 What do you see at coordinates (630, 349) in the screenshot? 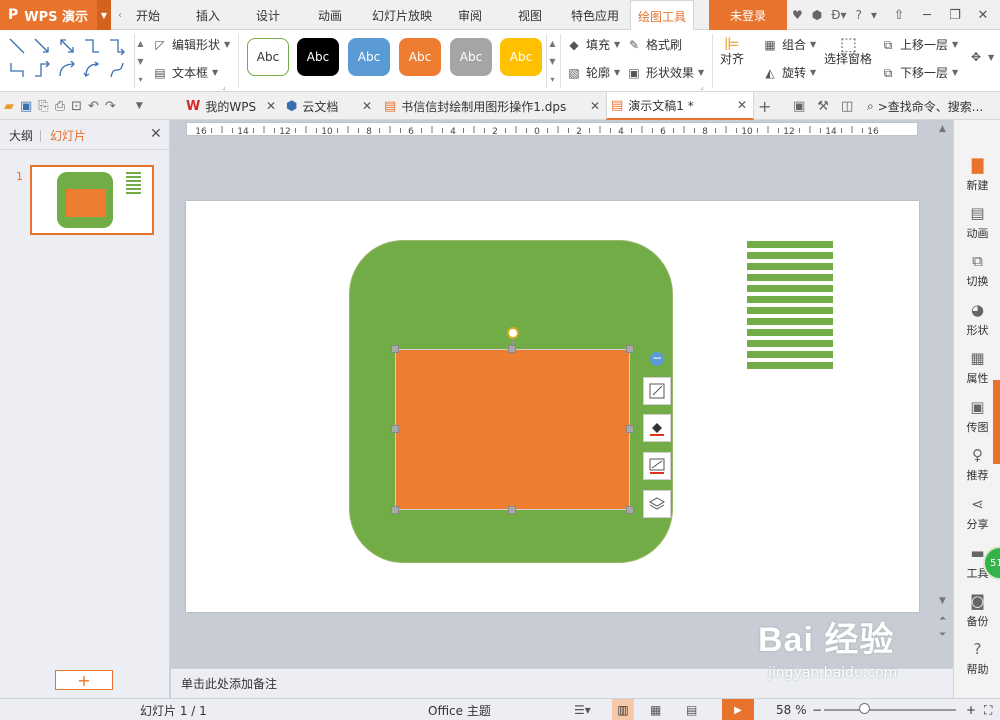
I see `resize-handle-ne` at bounding box center [630, 349].